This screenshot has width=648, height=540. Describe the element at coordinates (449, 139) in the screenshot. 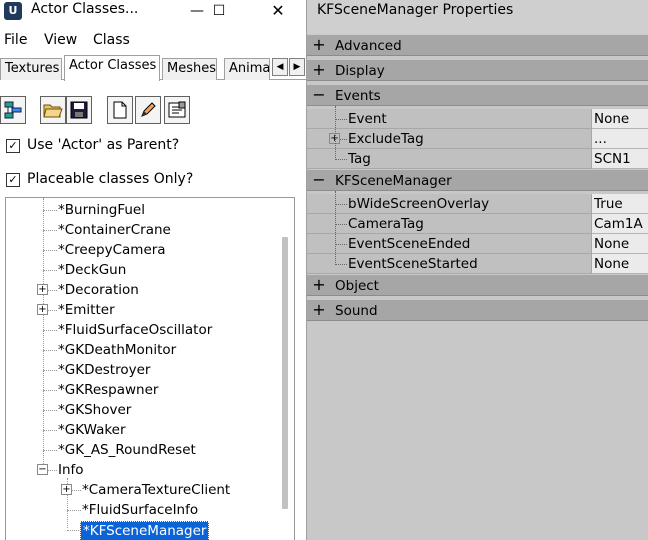

I see `property-name-cell: + ExcludeTag` at that location.